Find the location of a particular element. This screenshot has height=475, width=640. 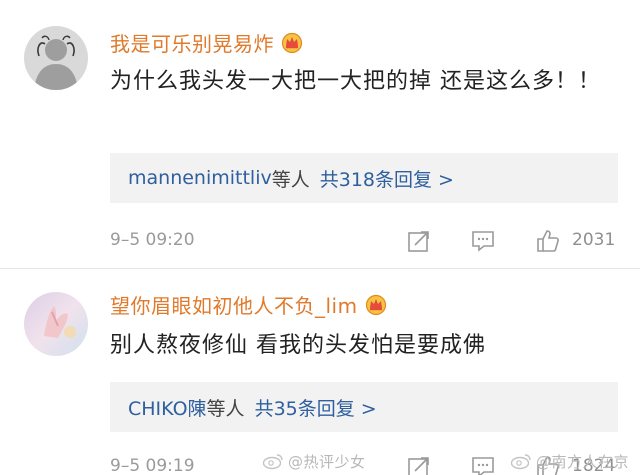

default-gray-avatar-icon is located at coordinates (56, 58).